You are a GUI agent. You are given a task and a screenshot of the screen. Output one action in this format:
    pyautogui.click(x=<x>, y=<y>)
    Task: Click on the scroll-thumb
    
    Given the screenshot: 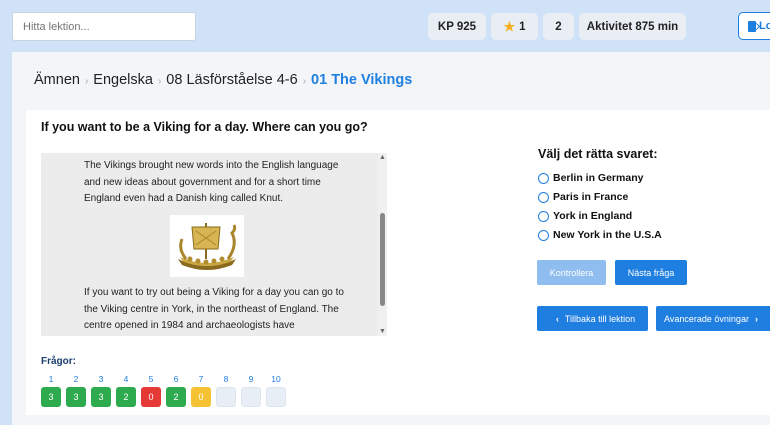 What is the action you would take?
    pyautogui.click(x=382, y=259)
    